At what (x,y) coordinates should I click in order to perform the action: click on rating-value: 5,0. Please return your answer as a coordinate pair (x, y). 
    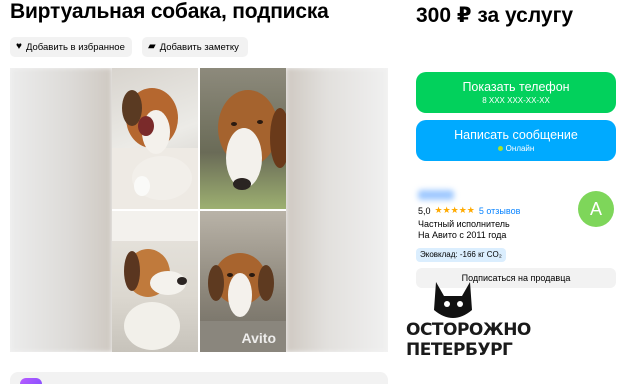
    Looking at the image, I should click on (424, 210).